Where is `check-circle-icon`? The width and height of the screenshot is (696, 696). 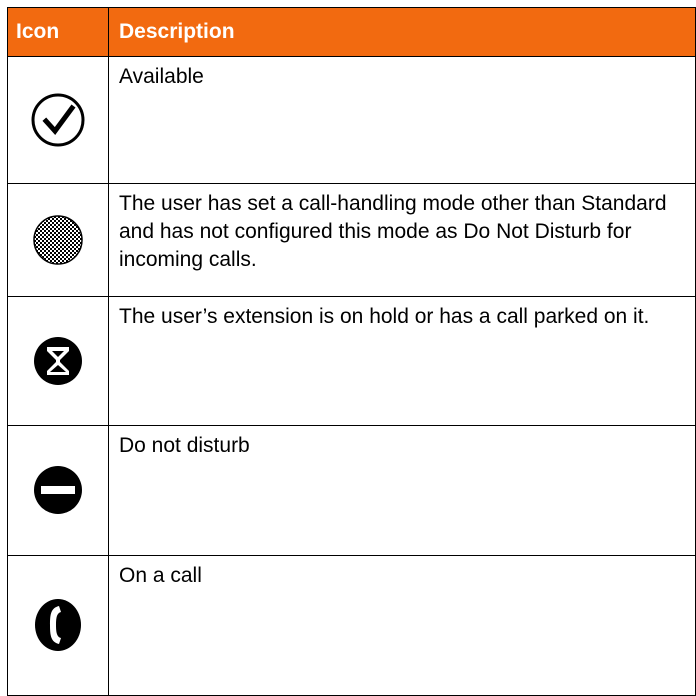 check-circle-icon is located at coordinates (58, 120).